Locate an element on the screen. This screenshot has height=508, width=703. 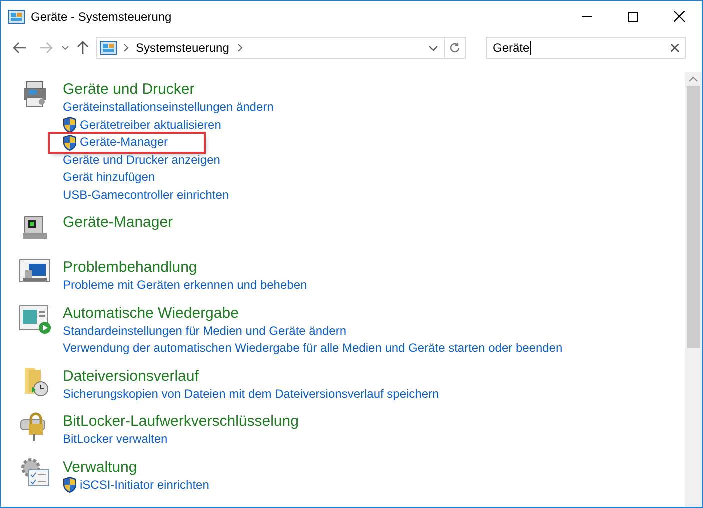
search-field: Geräte is located at coordinates (586, 48).